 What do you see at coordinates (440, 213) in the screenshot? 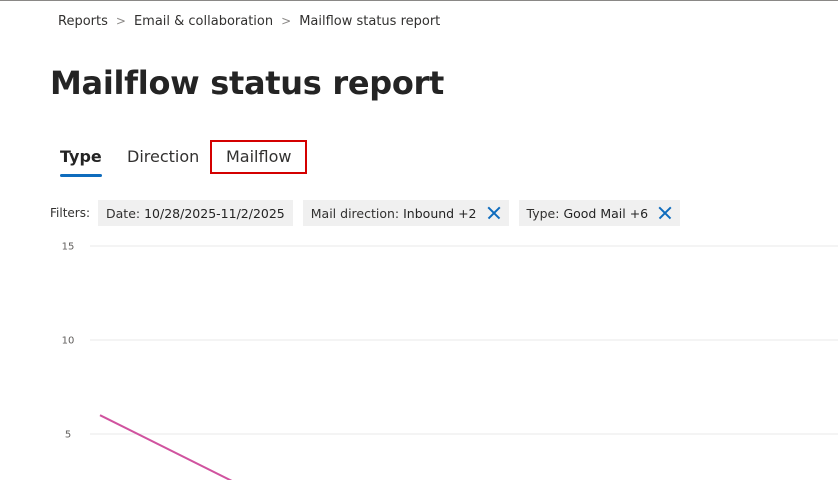
I see `filter-chip-value: Inbound +2` at bounding box center [440, 213].